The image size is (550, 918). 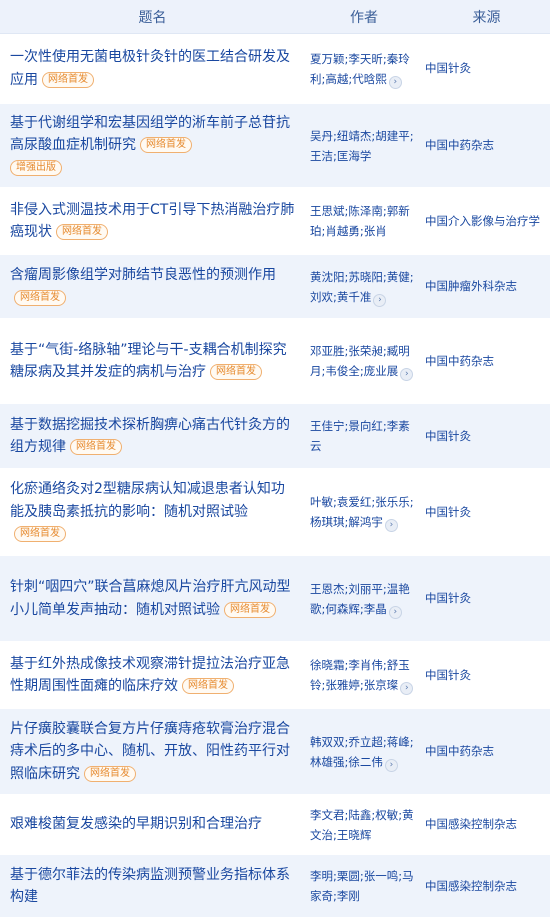 What do you see at coordinates (152, 17) in the screenshot?
I see `column-header-title: 题名` at bounding box center [152, 17].